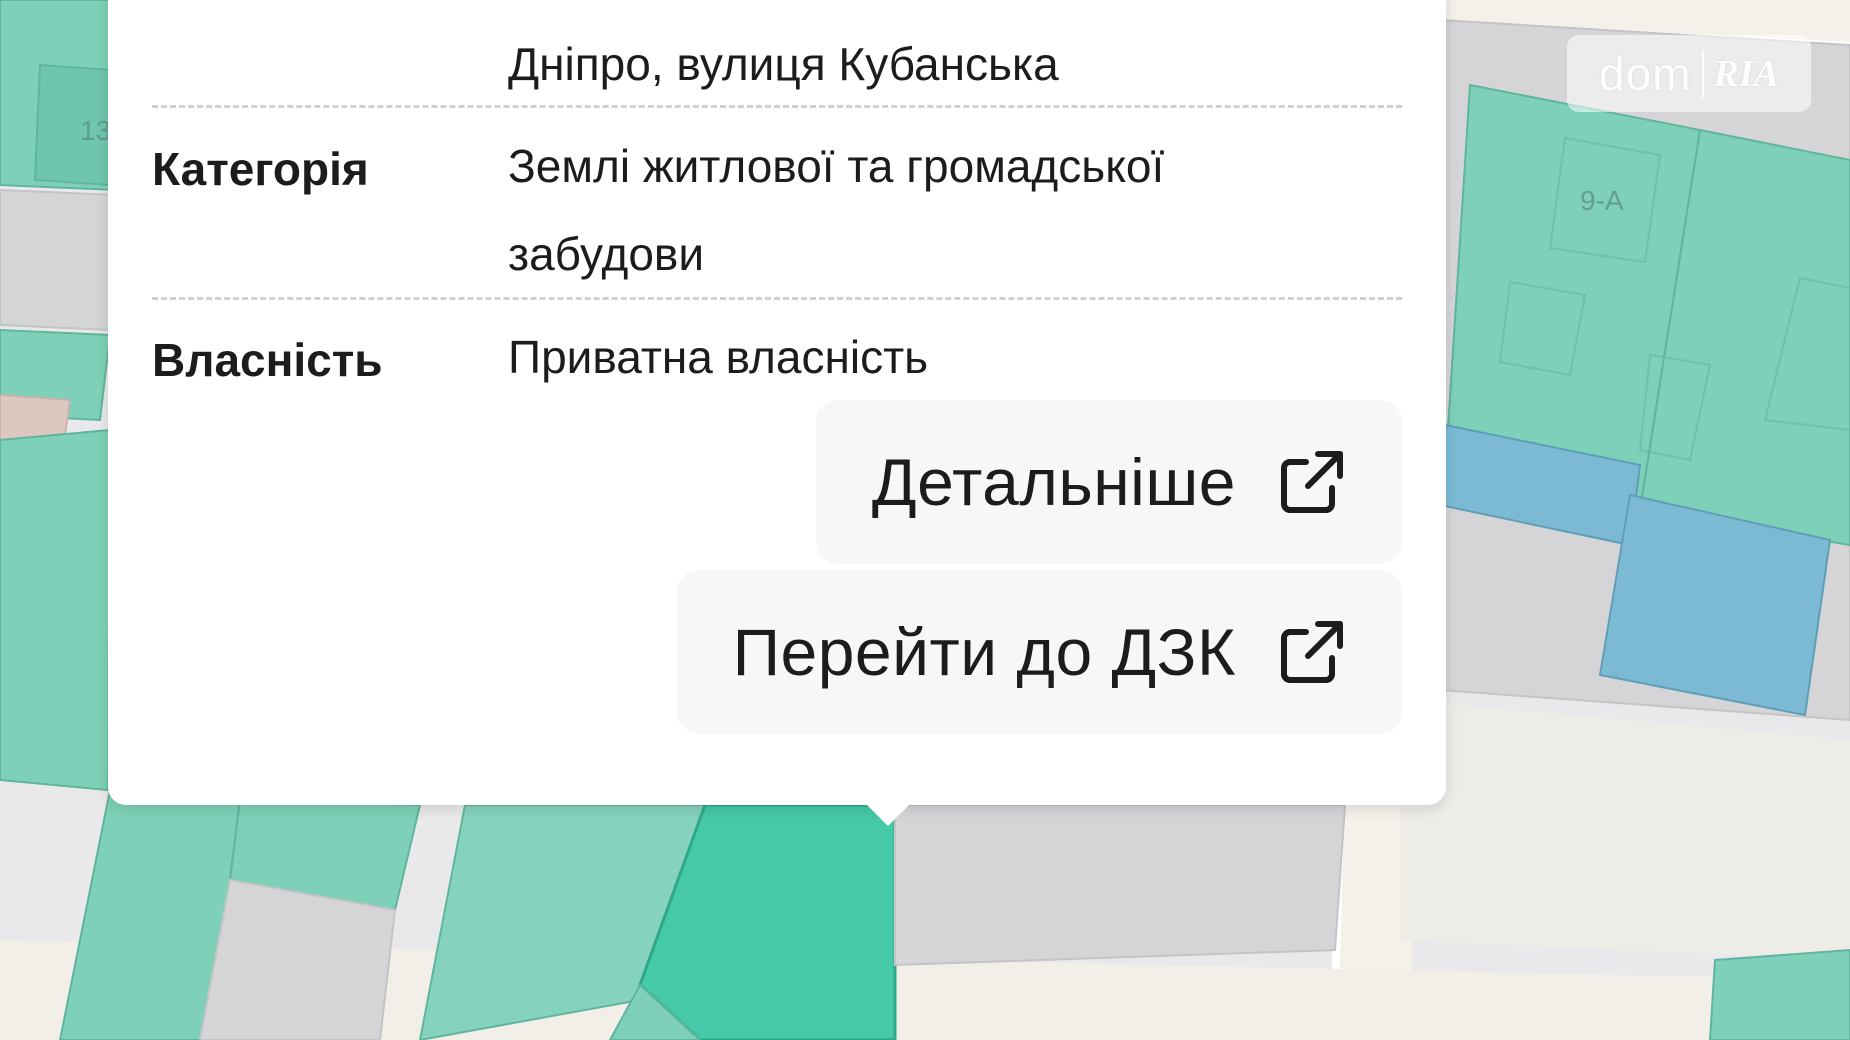  I want to click on plot-number-label: 13, so click(95, 130).